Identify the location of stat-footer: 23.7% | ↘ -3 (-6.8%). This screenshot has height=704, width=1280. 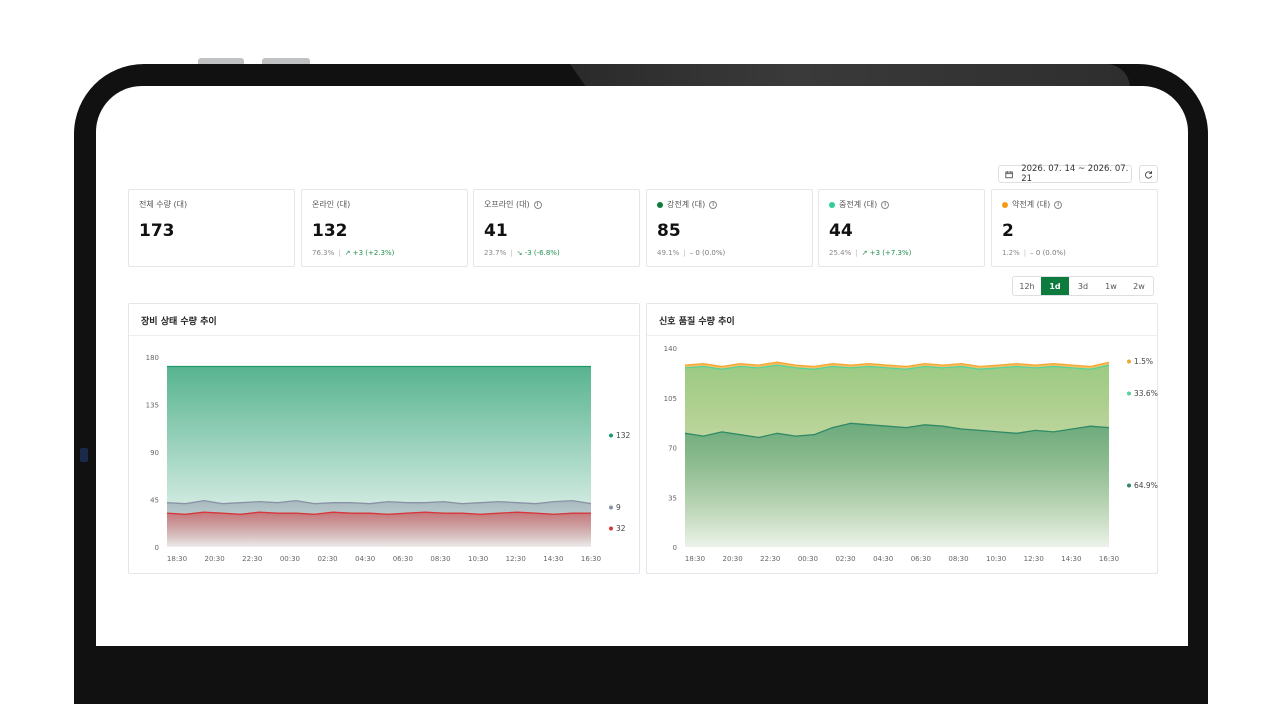
(522, 253).